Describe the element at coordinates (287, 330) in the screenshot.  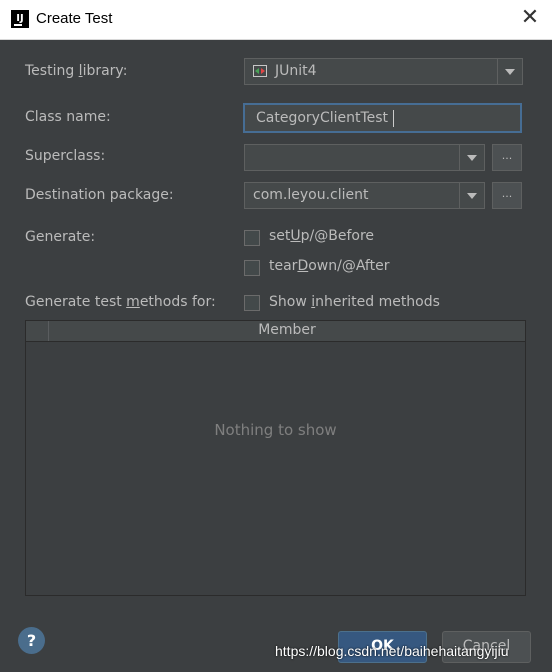
I see `member-column-header: Member` at that location.